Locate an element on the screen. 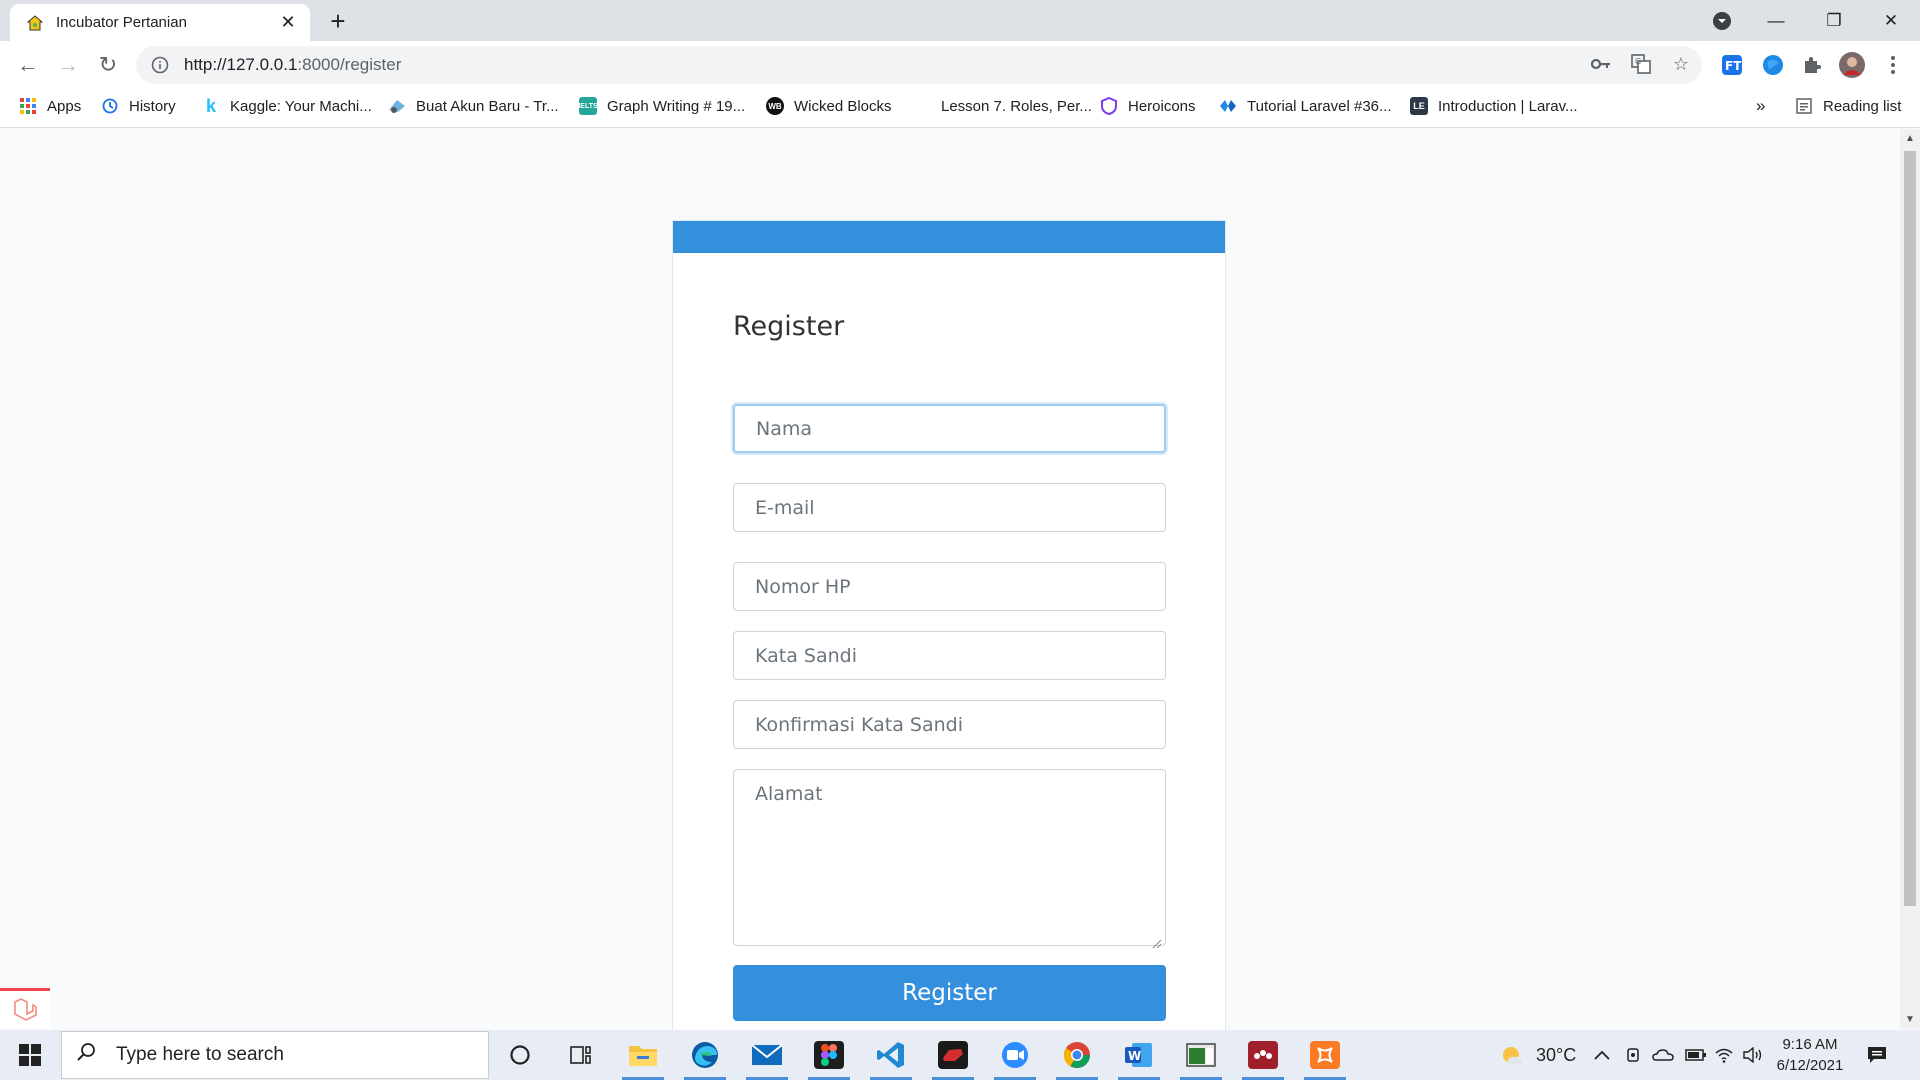 This screenshot has height=1080, width=1920. red-app-icon is located at coordinates (953, 1057).